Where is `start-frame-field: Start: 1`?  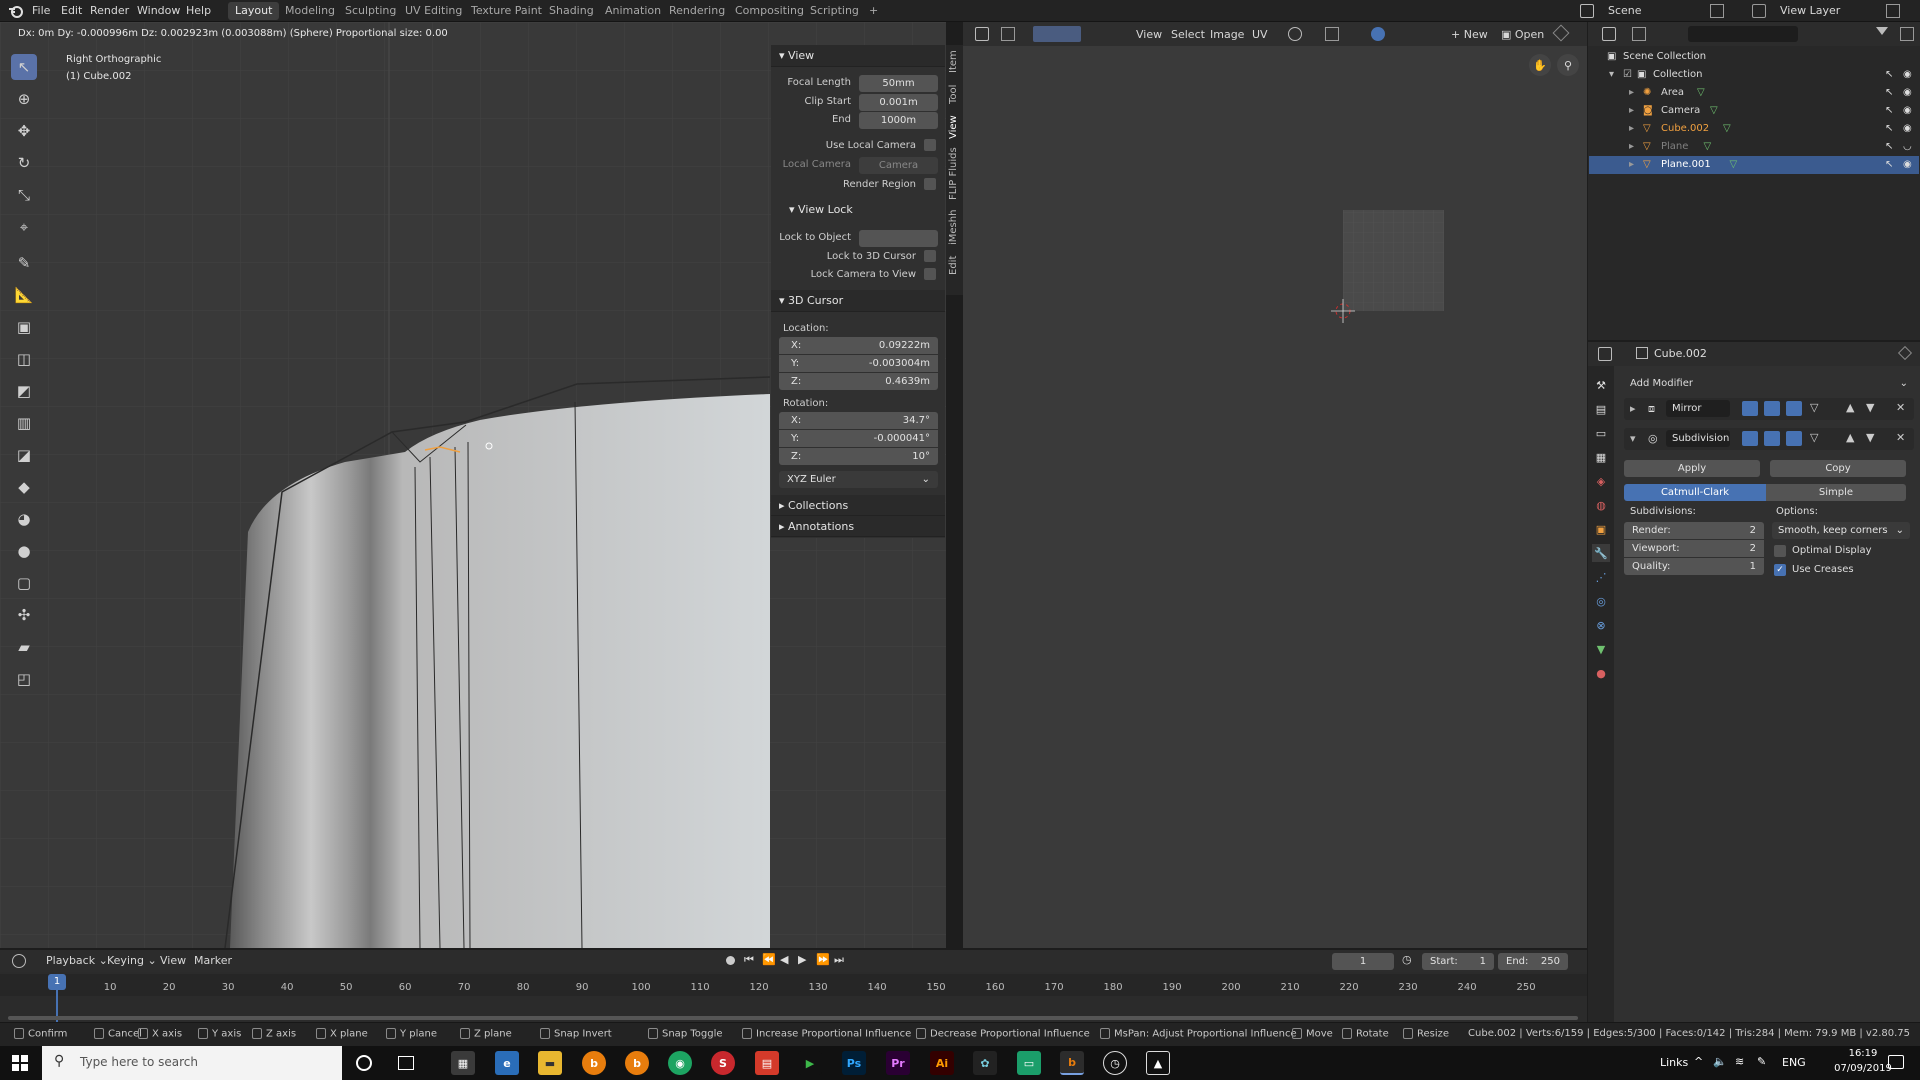 start-frame-field: Start: 1 is located at coordinates (1458, 961).